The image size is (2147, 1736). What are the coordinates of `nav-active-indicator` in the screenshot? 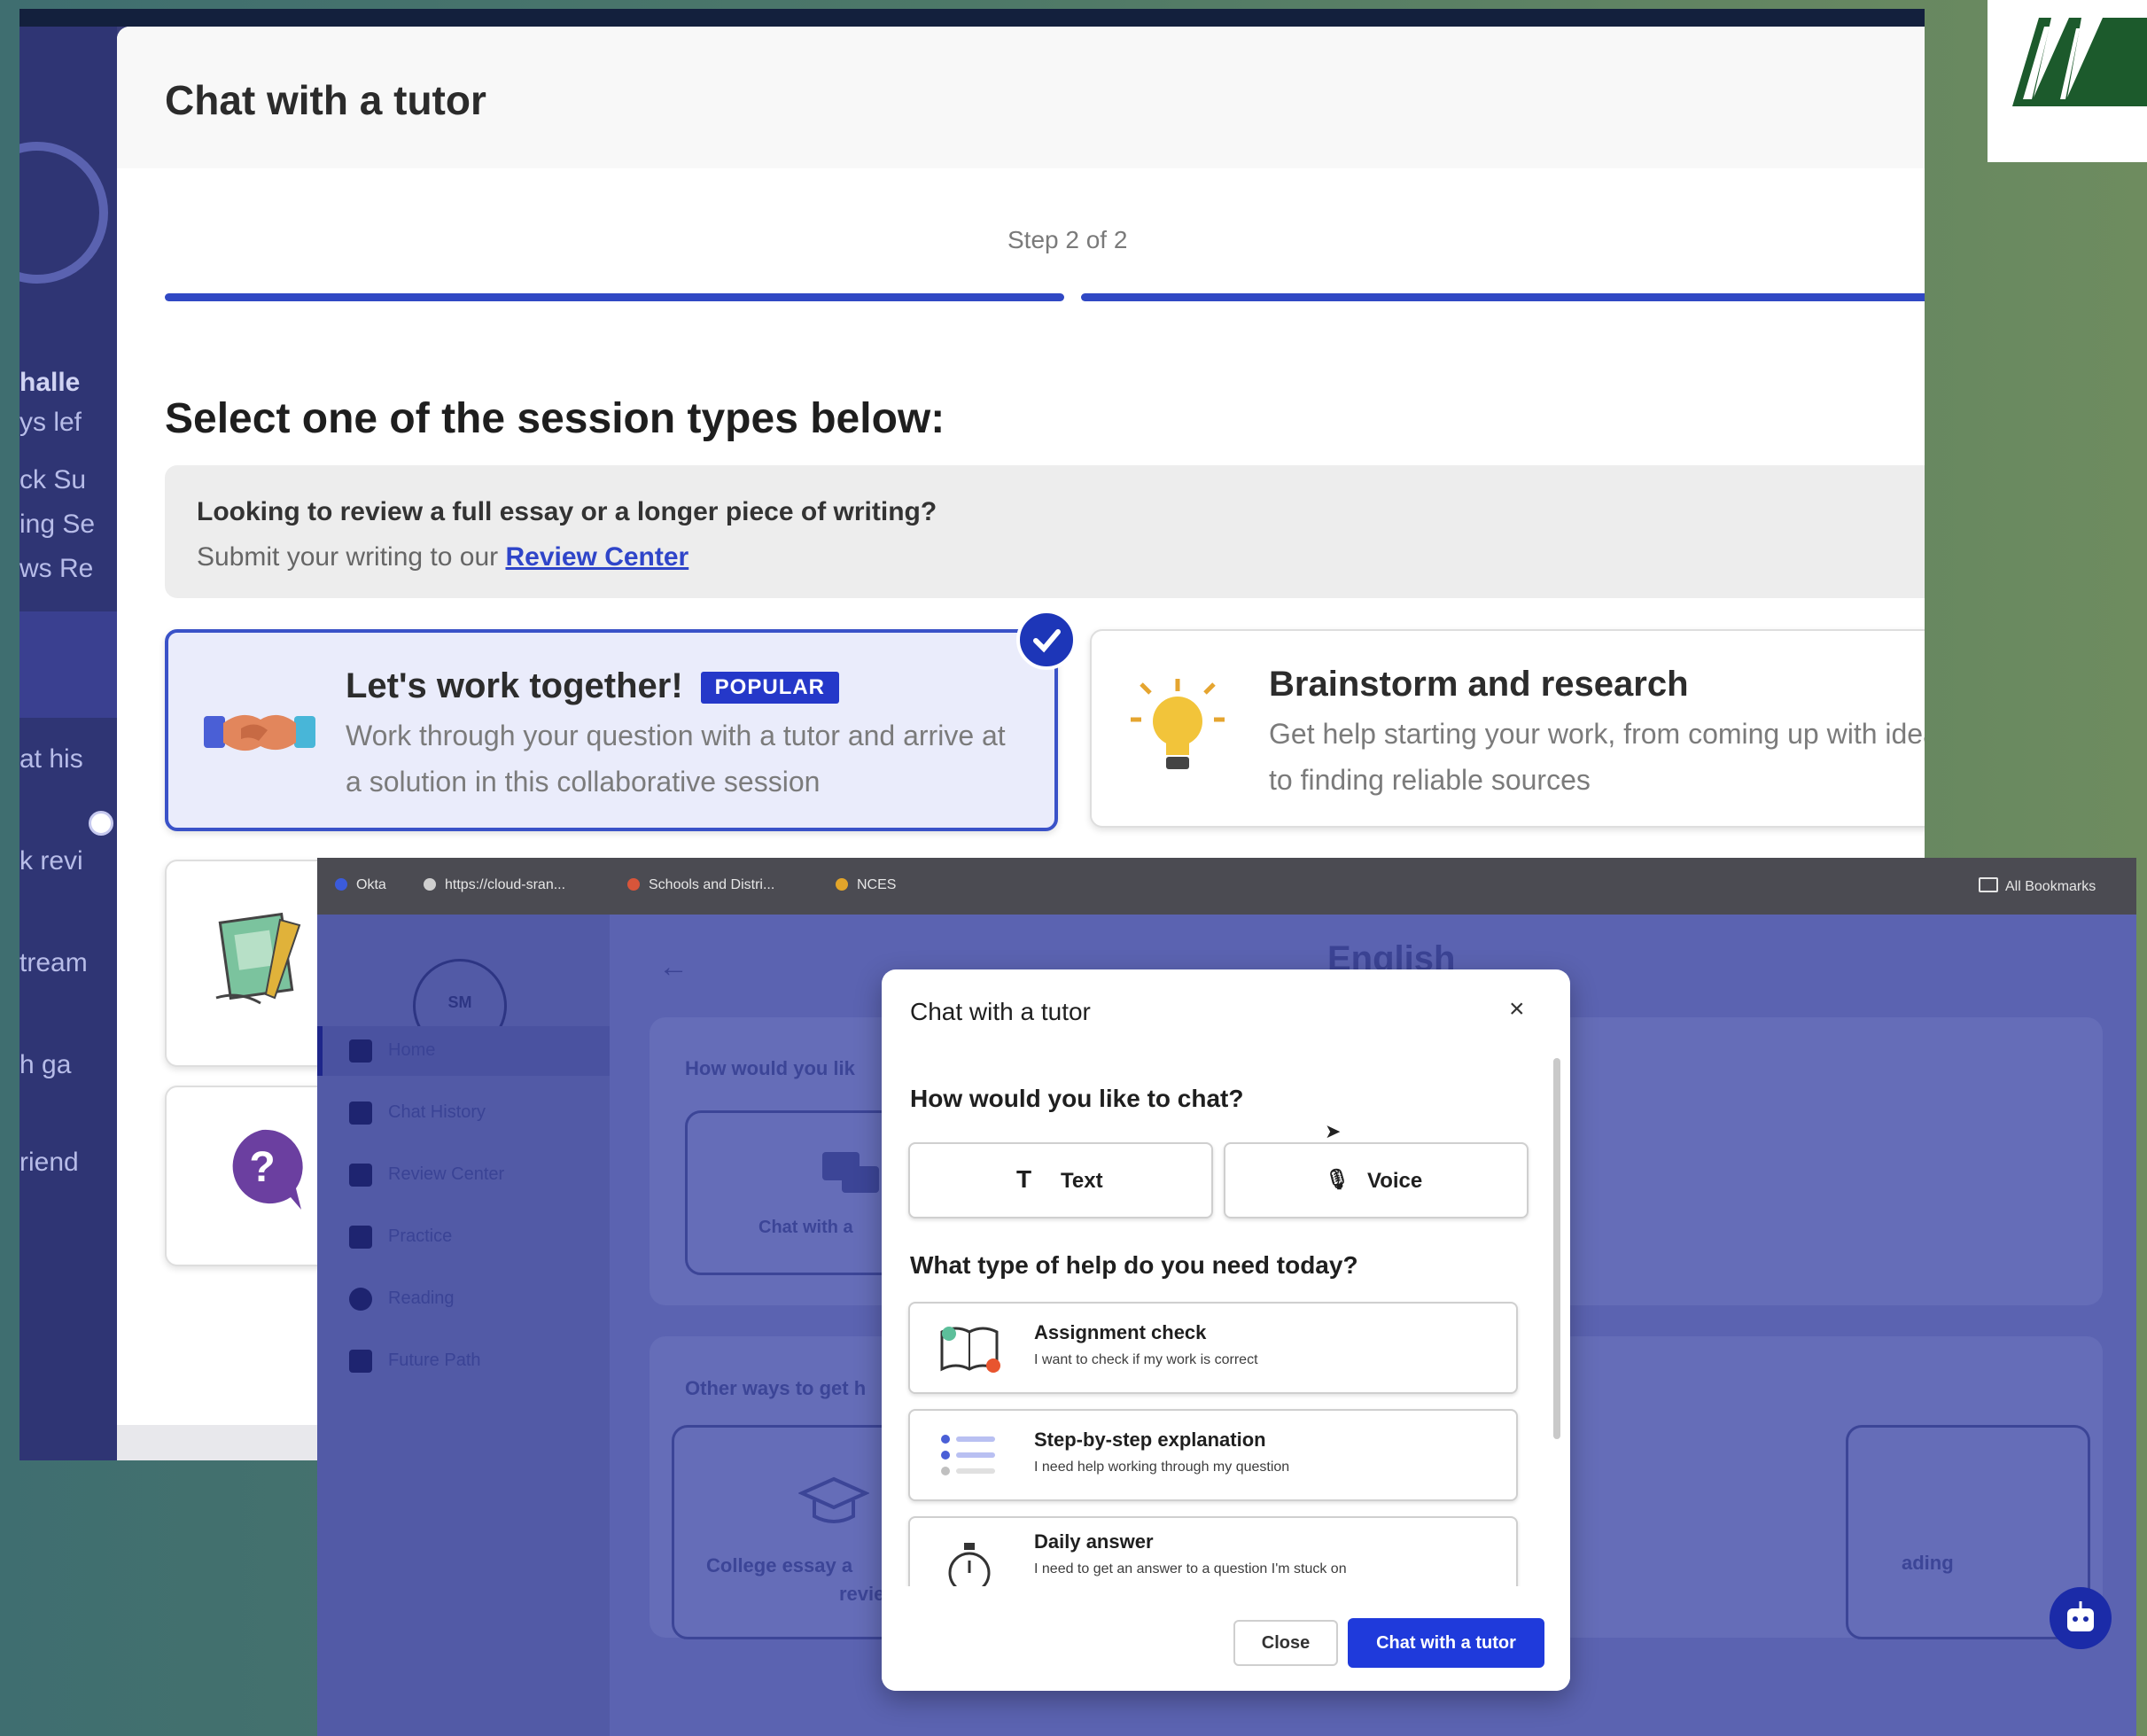 It's located at (320, 1051).